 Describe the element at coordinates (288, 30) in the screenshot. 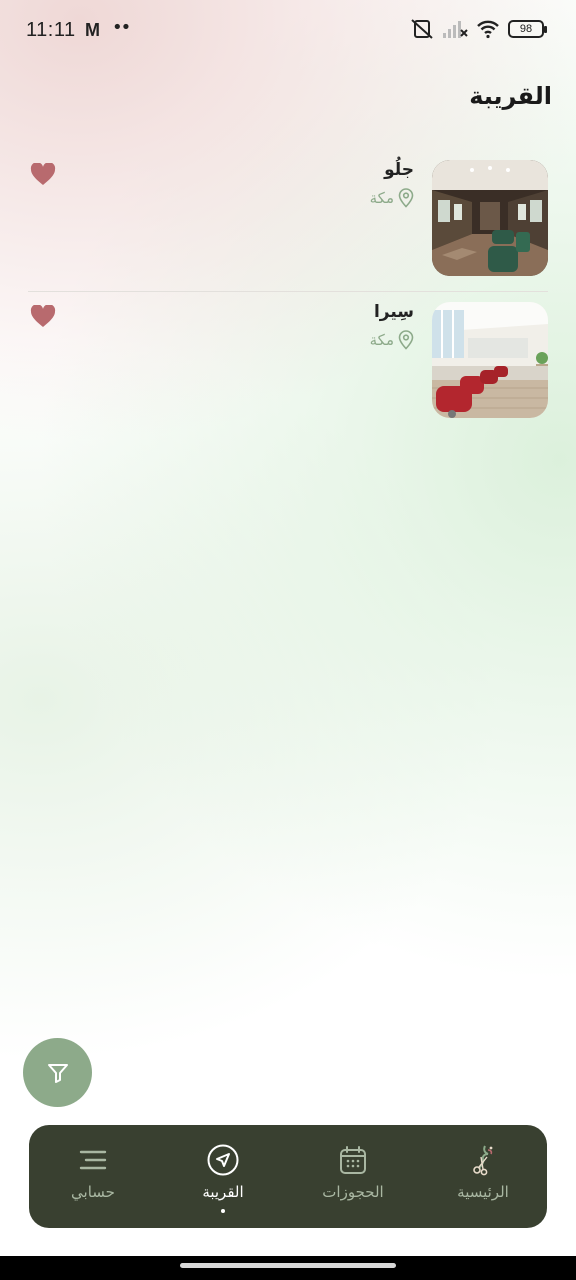

I see `status-bar: 11:11 M •• 98` at that location.